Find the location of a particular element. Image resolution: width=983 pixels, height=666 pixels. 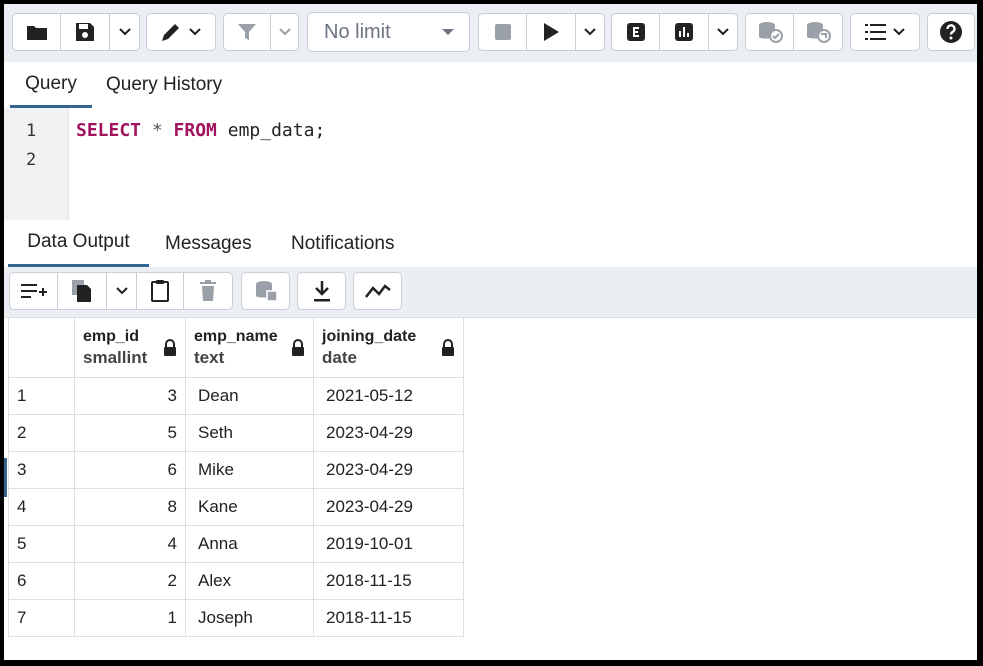

table-row: 4 8 Kane 2023-04-29 is located at coordinates (236, 507).